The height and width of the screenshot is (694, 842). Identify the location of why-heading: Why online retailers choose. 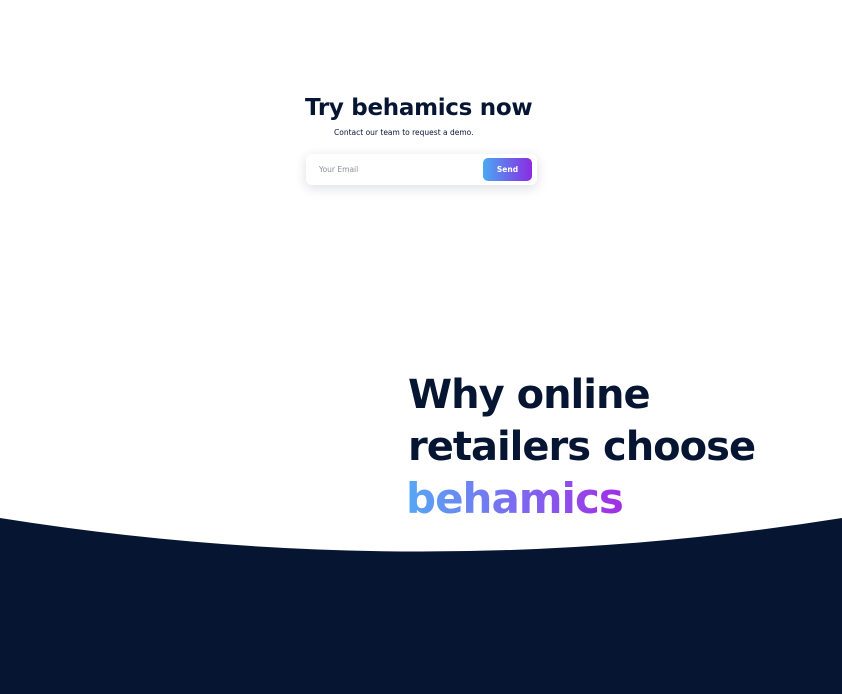
(582, 421).